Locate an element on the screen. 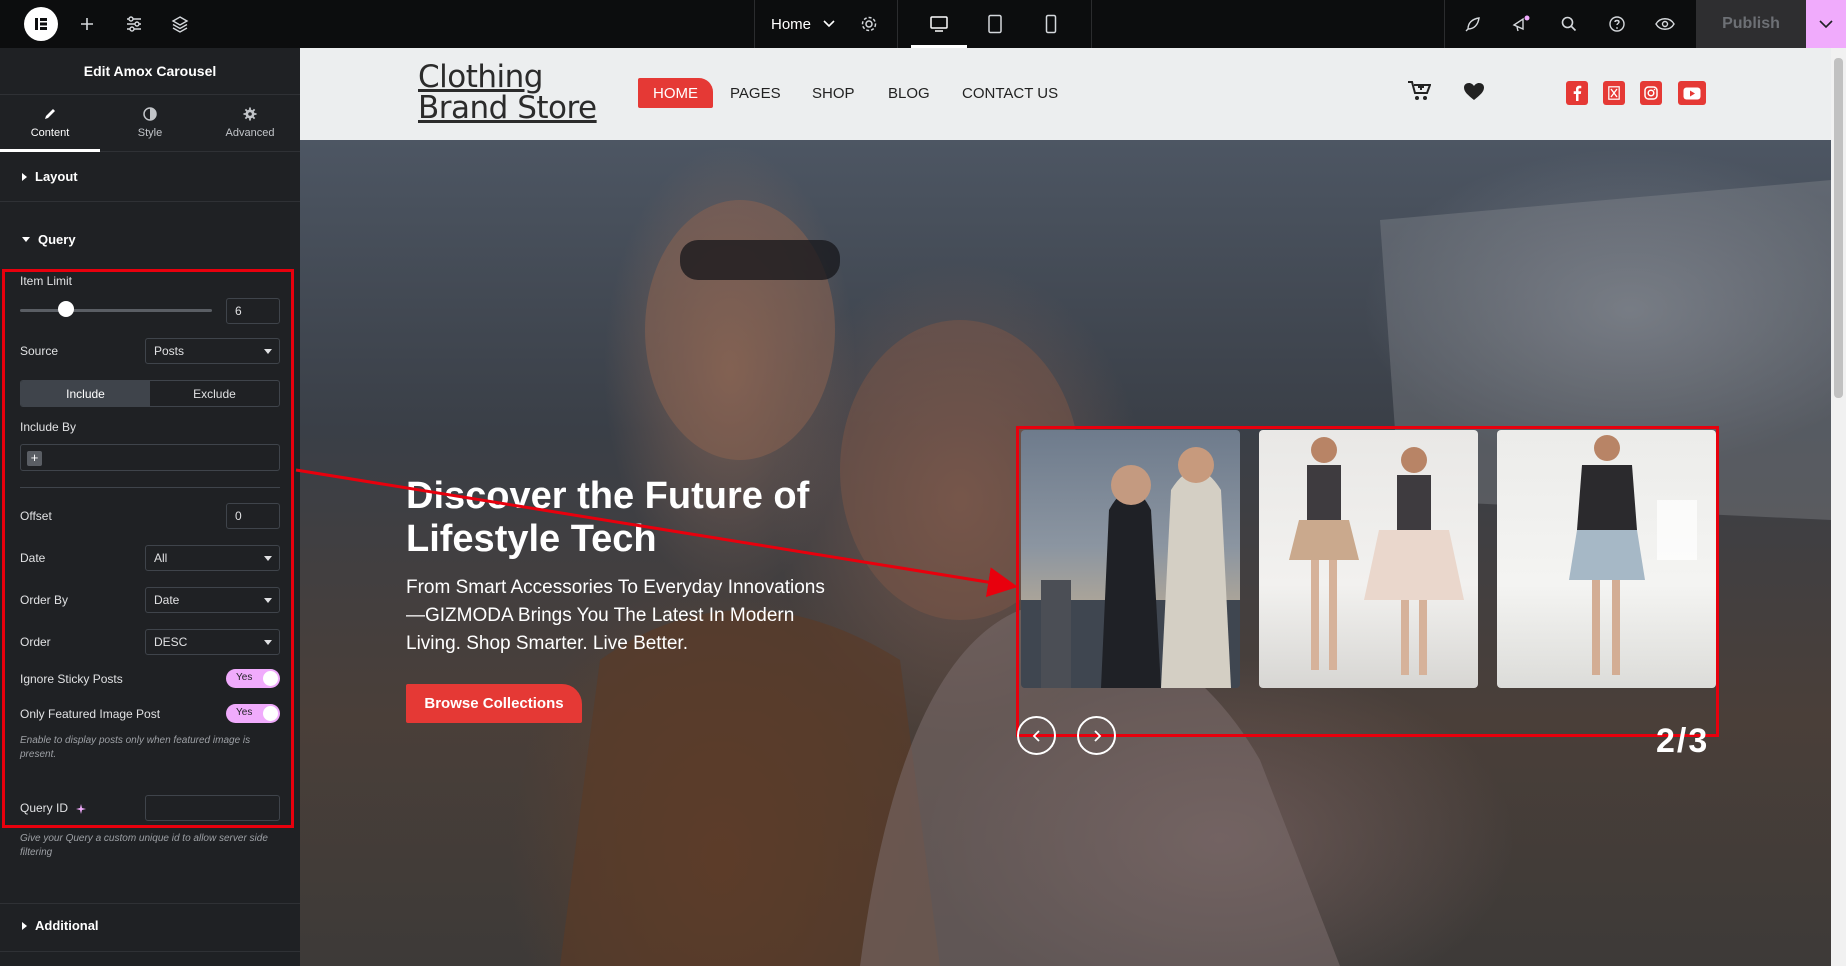 The width and height of the screenshot is (1846, 966). tab-content: Content is located at coordinates (50, 123).